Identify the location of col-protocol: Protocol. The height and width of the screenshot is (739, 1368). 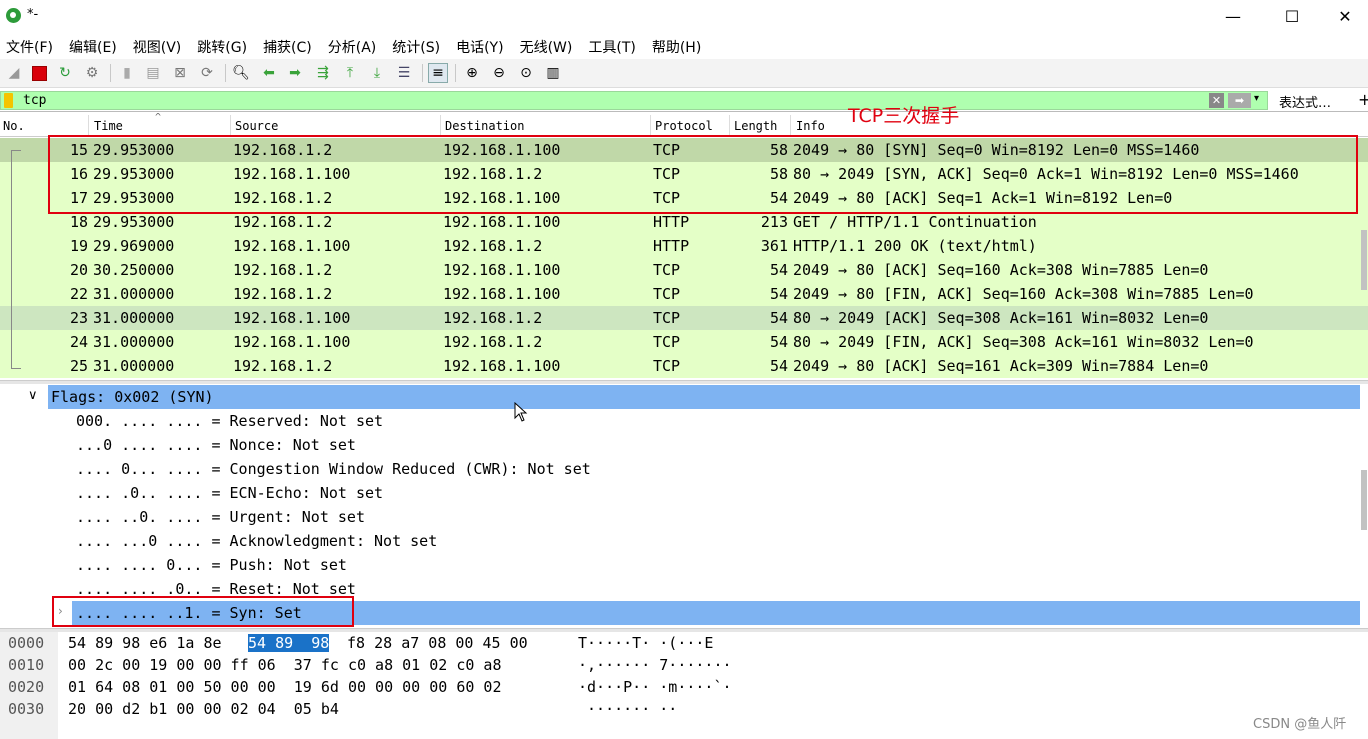
(684, 126).